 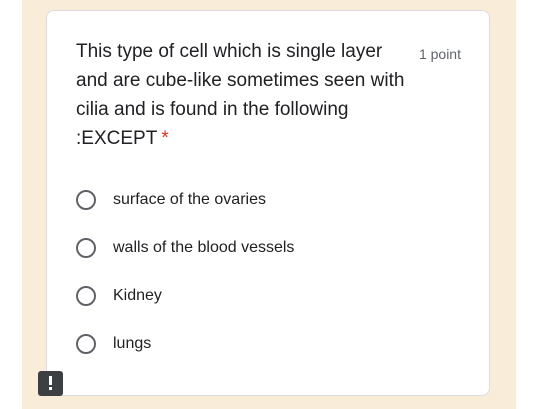 I want to click on option-walls-of-blood-vessels: walls of the blood vessels, so click(x=185, y=248).